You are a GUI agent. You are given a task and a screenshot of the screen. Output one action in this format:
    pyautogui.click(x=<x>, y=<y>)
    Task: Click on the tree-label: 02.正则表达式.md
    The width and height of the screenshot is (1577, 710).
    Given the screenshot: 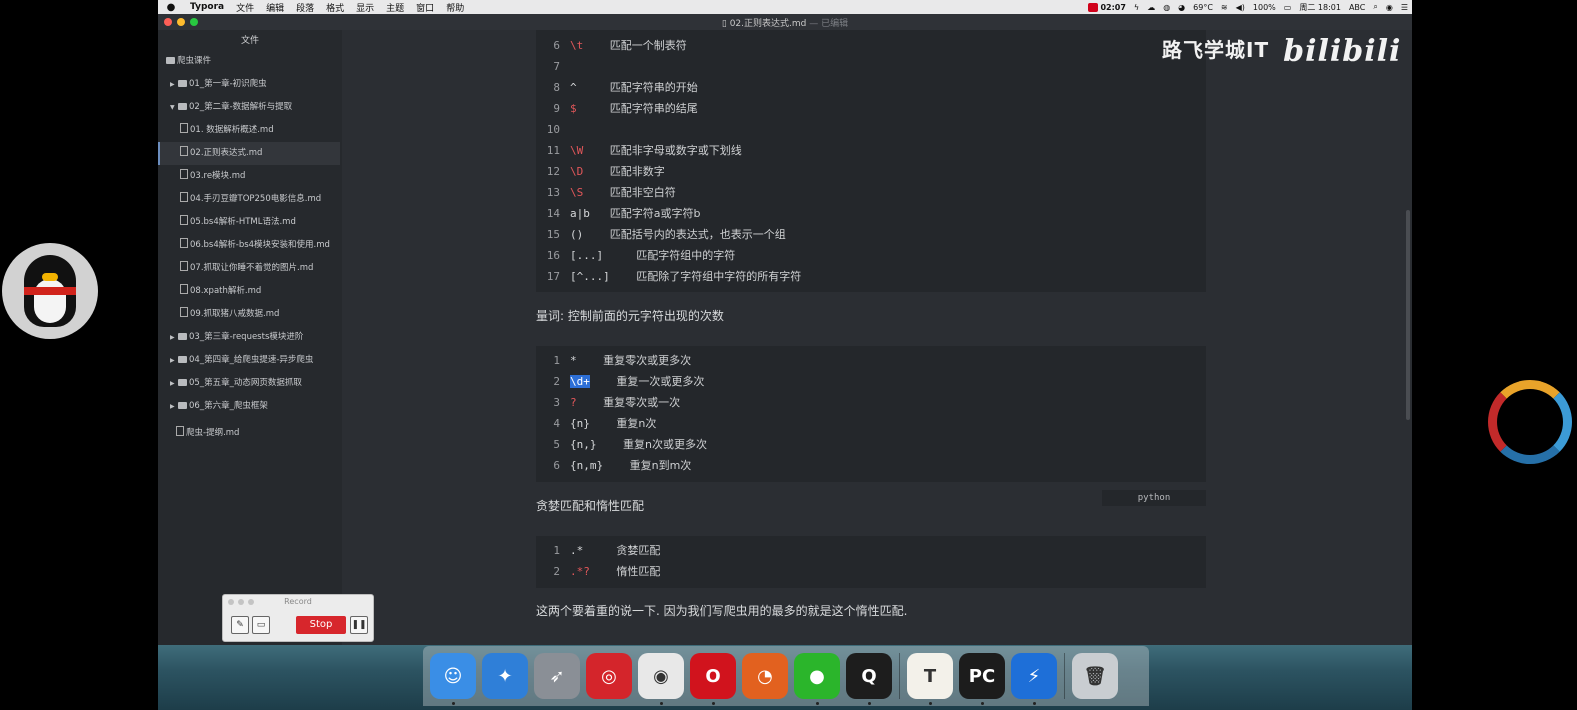 What is the action you would take?
    pyautogui.click(x=226, y=153)
    